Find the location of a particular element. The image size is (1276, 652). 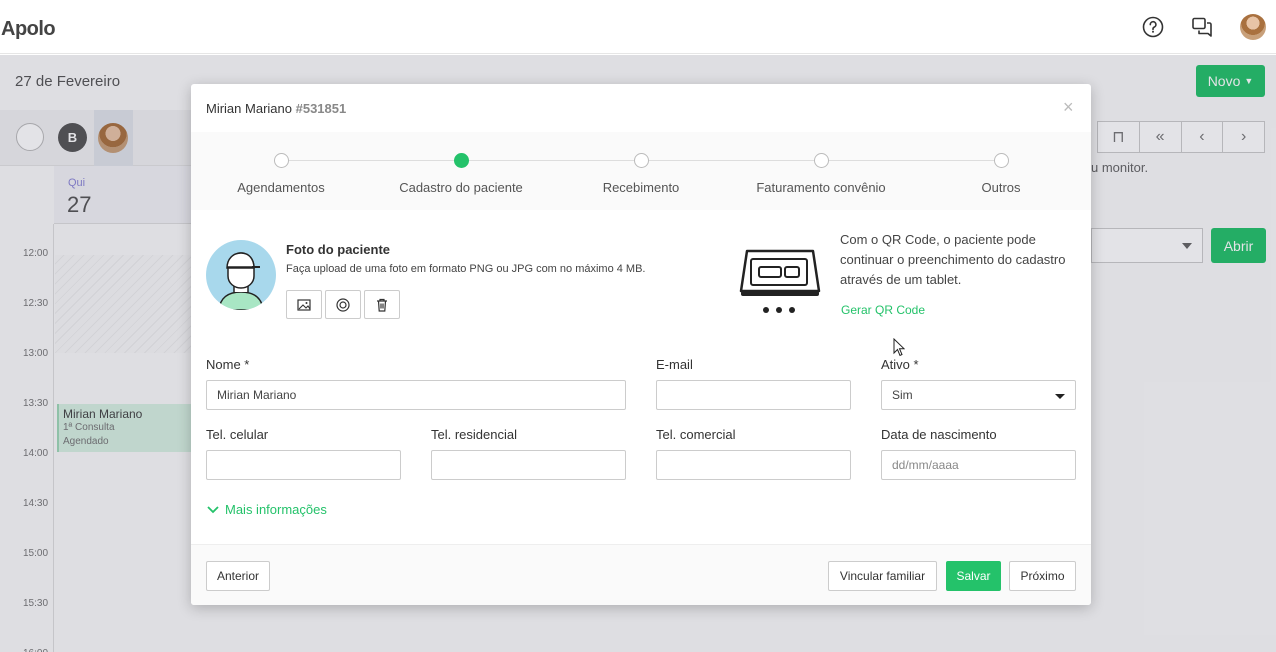

patient-photo-placeholder is located at coordinates (241, 275).